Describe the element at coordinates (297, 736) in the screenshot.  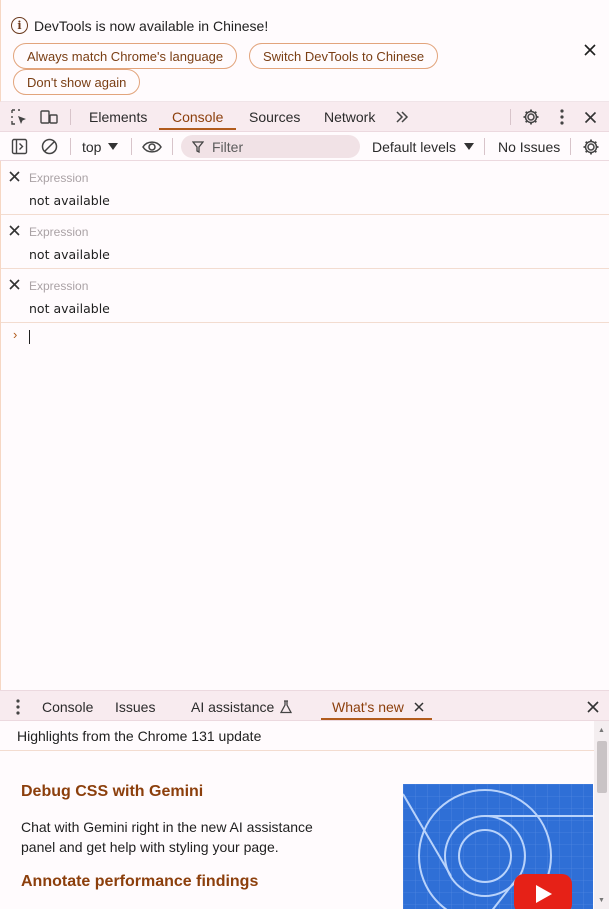
I see `whats-new-header: Highlights from the Chrome 131 update` at that location.